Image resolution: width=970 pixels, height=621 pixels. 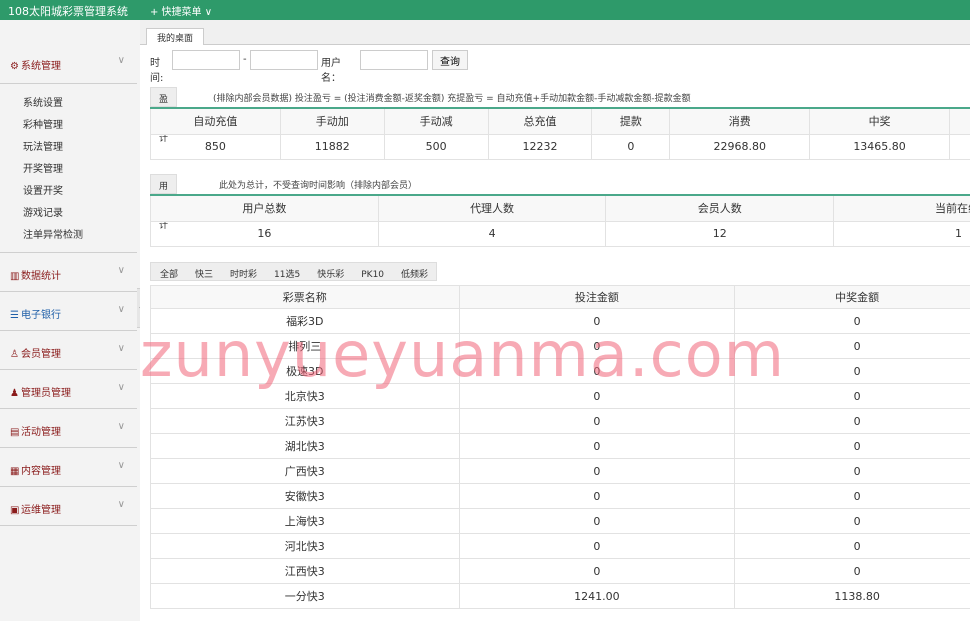 What do you see at coordinates (164, 115) in the screenshot?
I see `profit-stats-label: 盈亏统计` at bounding box center [164, 115].